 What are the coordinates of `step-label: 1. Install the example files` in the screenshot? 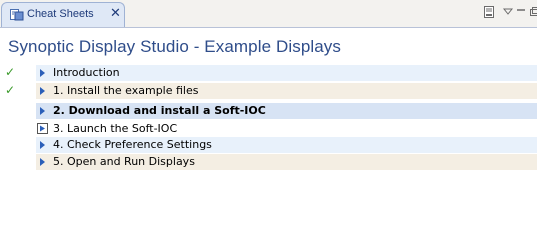 It's located at (126, 90).